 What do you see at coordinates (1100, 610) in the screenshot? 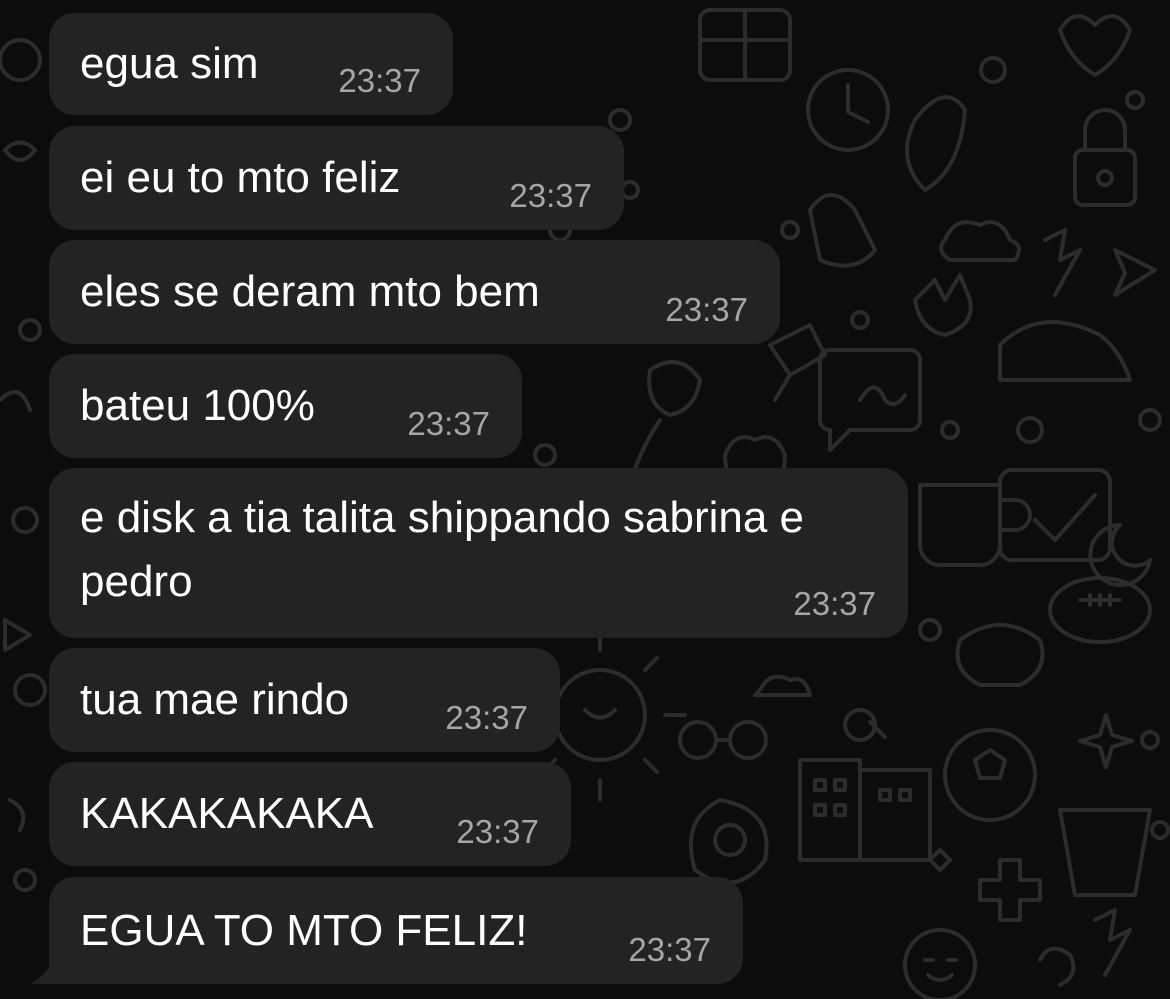
I see `football-icon` at bounding box center [1100, 610].